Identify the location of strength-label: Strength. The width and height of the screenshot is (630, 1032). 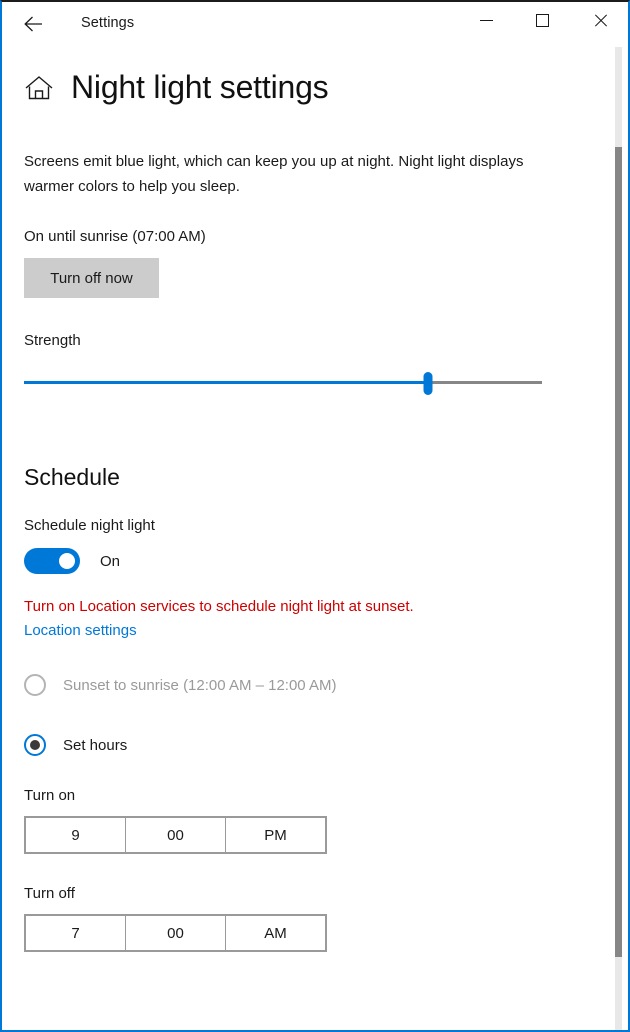
(52, 341).